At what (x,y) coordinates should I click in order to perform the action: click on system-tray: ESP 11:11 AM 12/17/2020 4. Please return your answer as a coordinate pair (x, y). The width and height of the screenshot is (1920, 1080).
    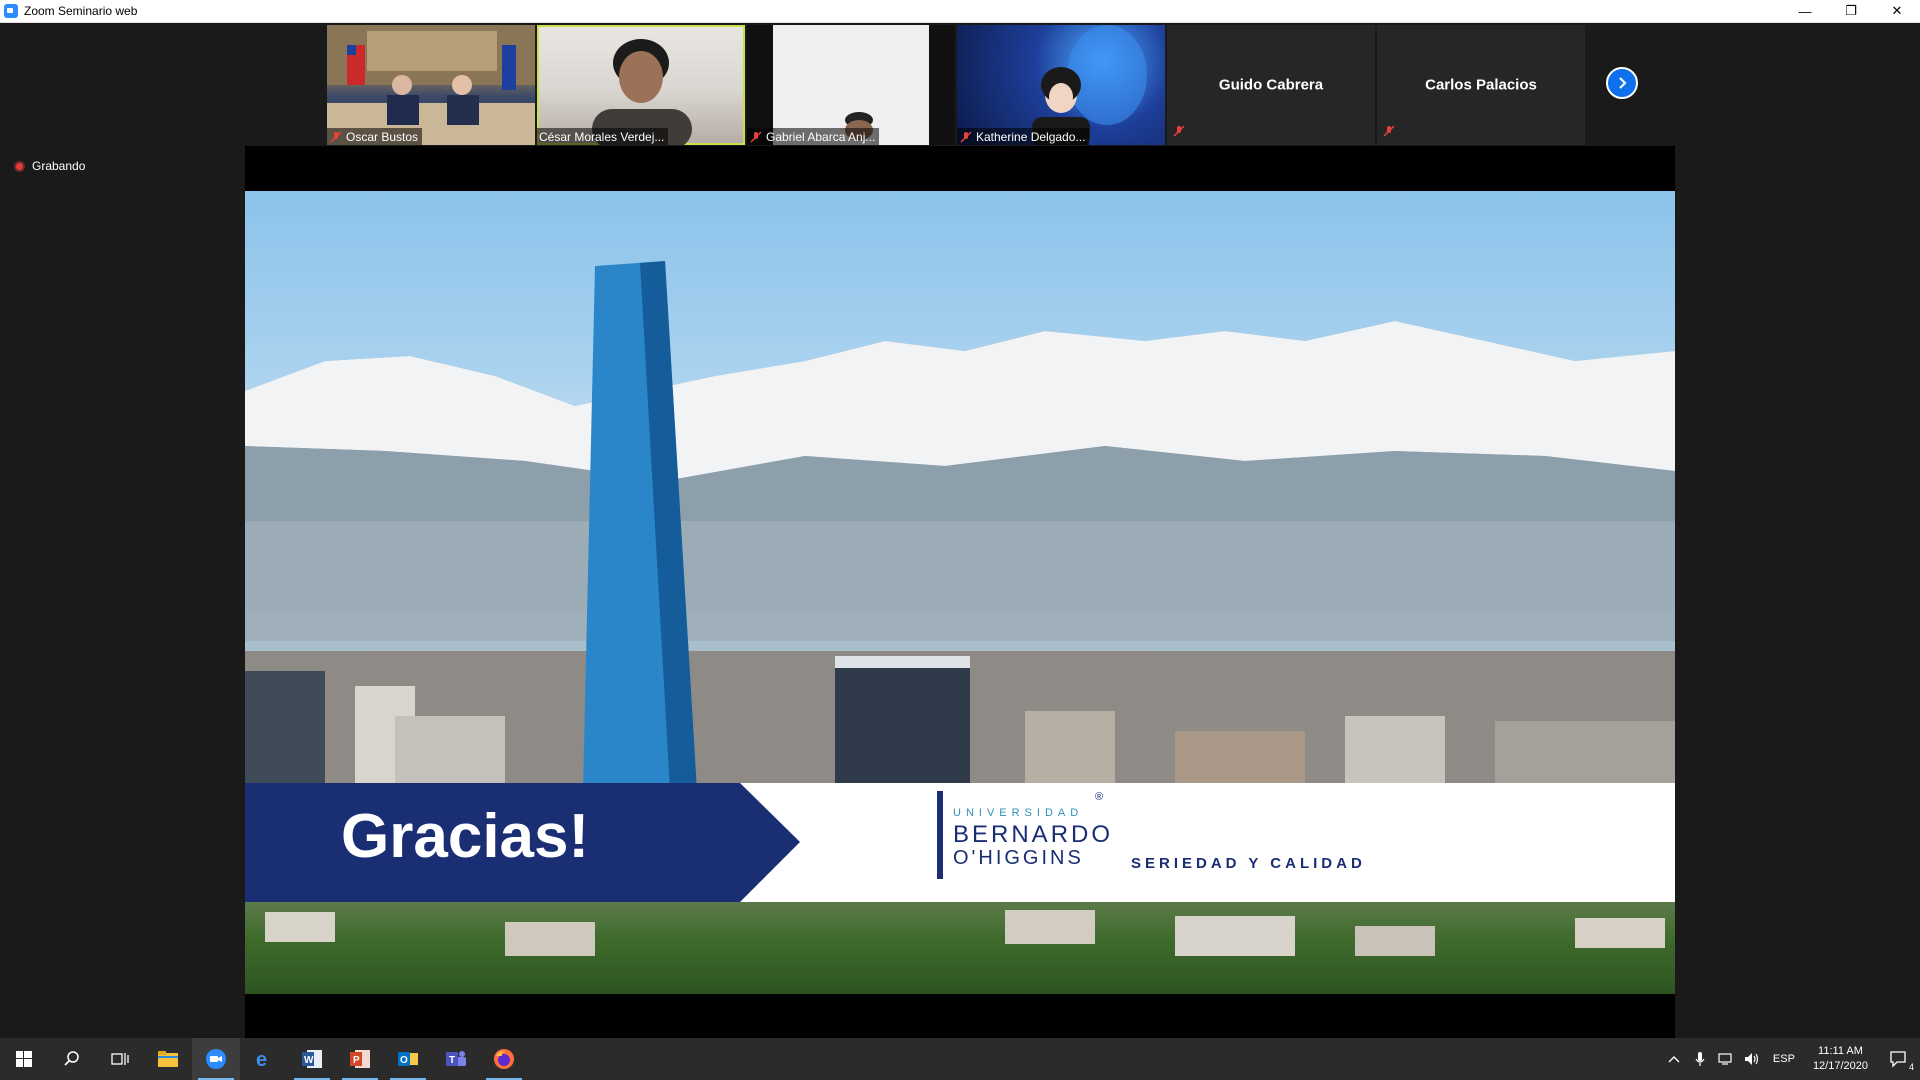
    Looking at the image, I should click on (1790, 1059).